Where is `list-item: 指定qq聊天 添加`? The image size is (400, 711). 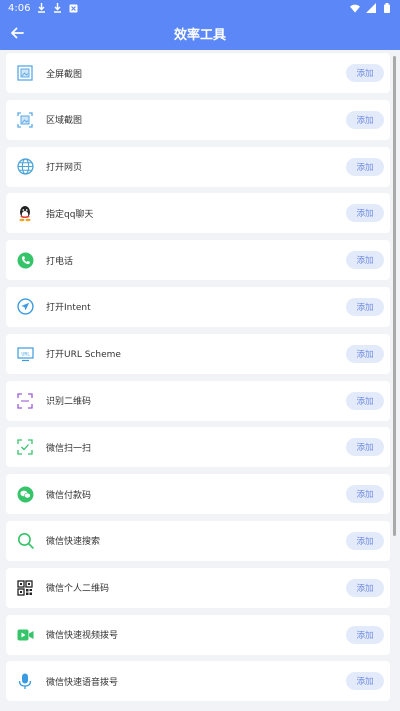
list-item: 指定qq聊天 添加 is located at coordinates (198, 213).